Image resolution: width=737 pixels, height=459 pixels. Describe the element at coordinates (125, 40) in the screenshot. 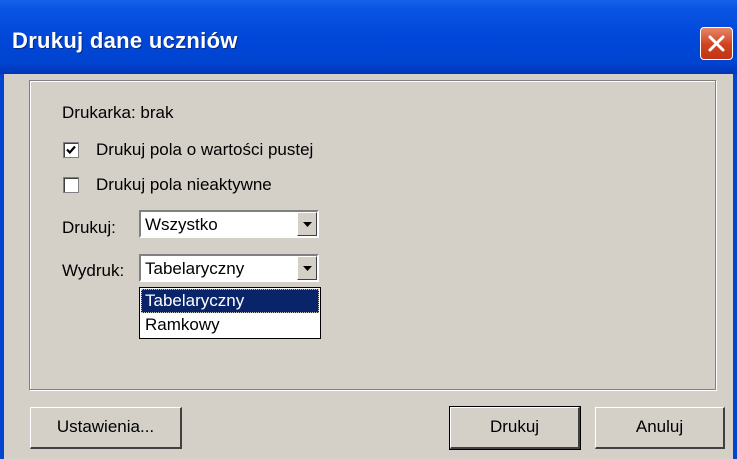

I see `window-title: Drukuj dane uczniów` at that location.